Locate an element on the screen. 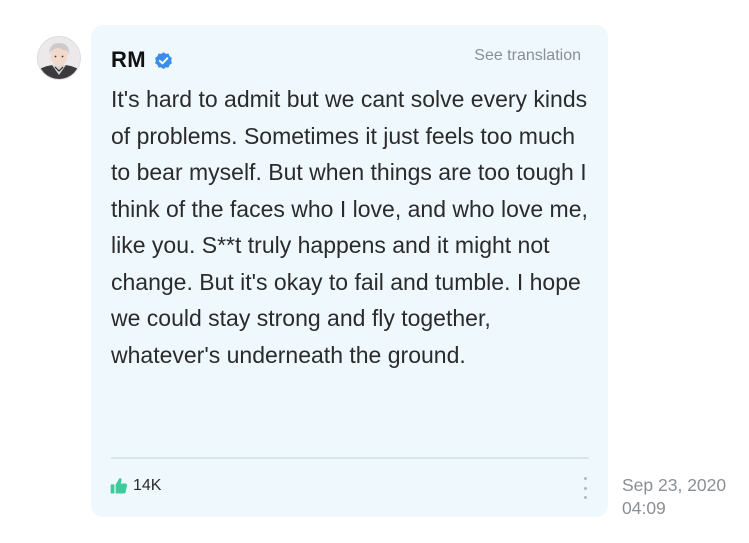 The height and width of the screenshot is (543, 749). more-vertical-icon is located at coordinates (585, 478).